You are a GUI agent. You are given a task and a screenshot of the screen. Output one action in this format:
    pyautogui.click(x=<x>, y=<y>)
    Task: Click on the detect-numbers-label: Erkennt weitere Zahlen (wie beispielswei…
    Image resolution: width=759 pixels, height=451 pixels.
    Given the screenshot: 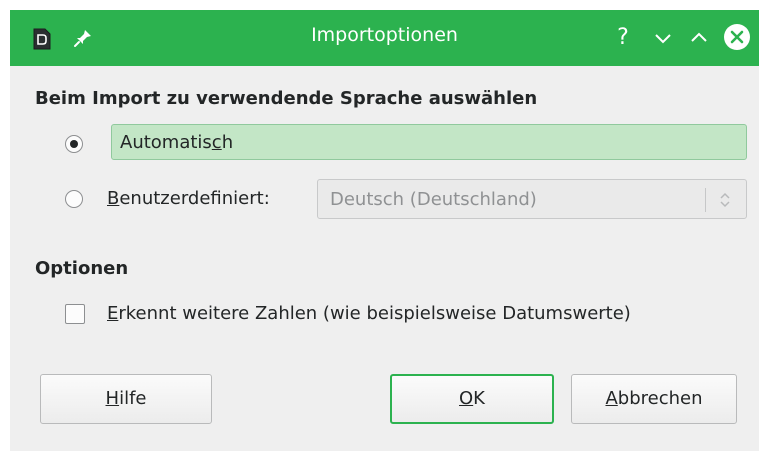 What is the action you would take?
    pyautogui.click(x=369, y=313)
    